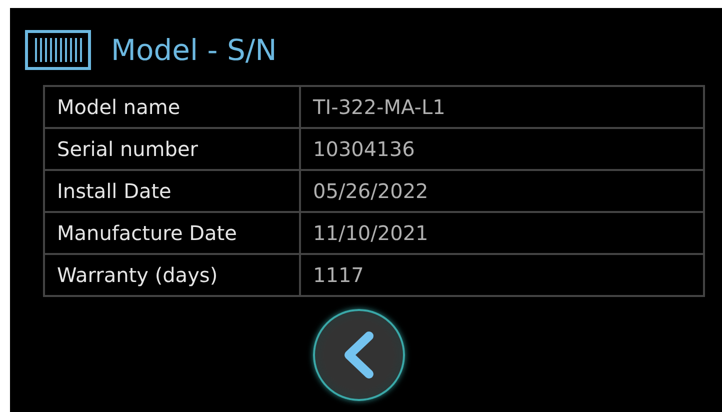 The width and height of the screenshot is (722, 412). Describe the element at coordinates (172, 191) in the screenshot. I see `field-label: Install Date` at that location.